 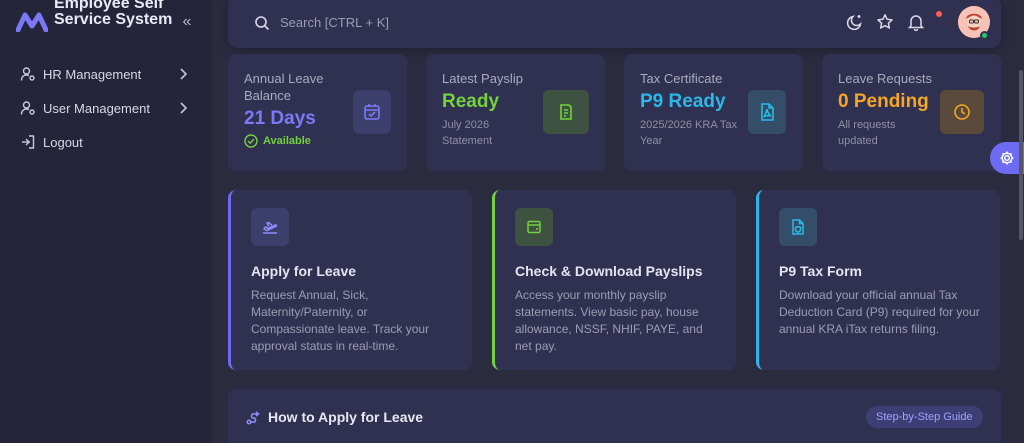 What do you see at coordinates (32, 22) in the screenshot?
I see `brand-logo-icon` at bounding box center [32, 22].